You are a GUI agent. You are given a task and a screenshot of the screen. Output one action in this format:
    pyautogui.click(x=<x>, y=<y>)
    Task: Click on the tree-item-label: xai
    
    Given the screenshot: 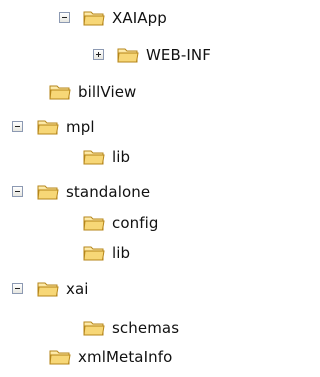 What is the action you would take?
    pyautogui.click(x=77, y=288)
    